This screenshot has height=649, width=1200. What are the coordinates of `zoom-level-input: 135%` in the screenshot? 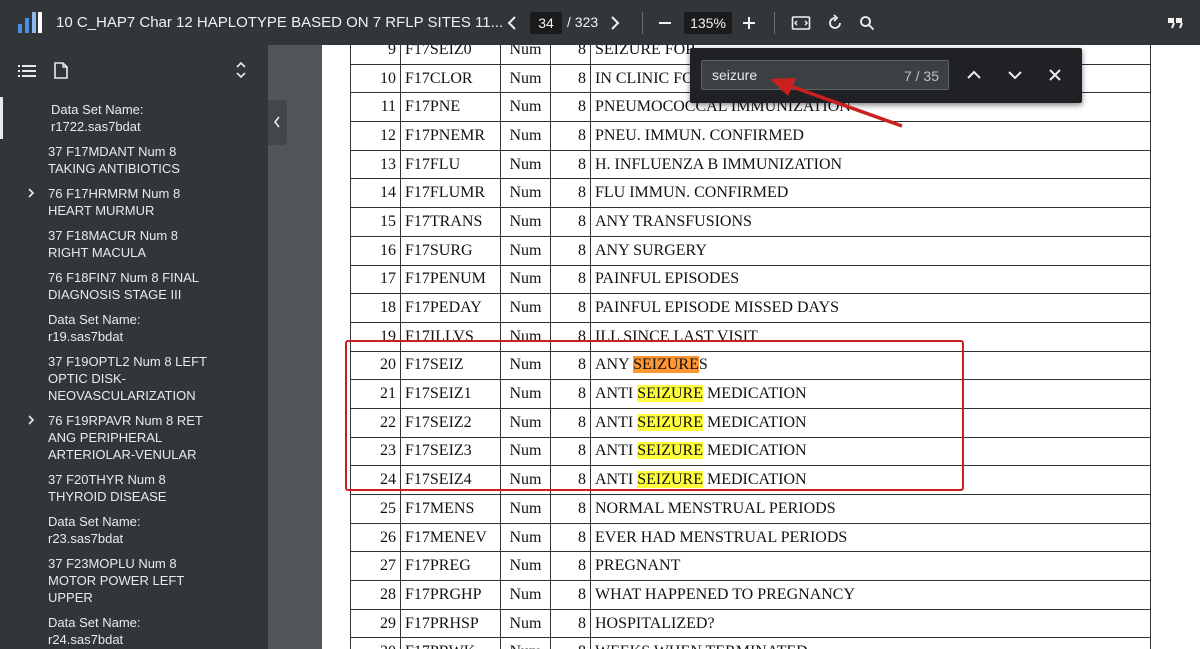 It's located at (708, 23).